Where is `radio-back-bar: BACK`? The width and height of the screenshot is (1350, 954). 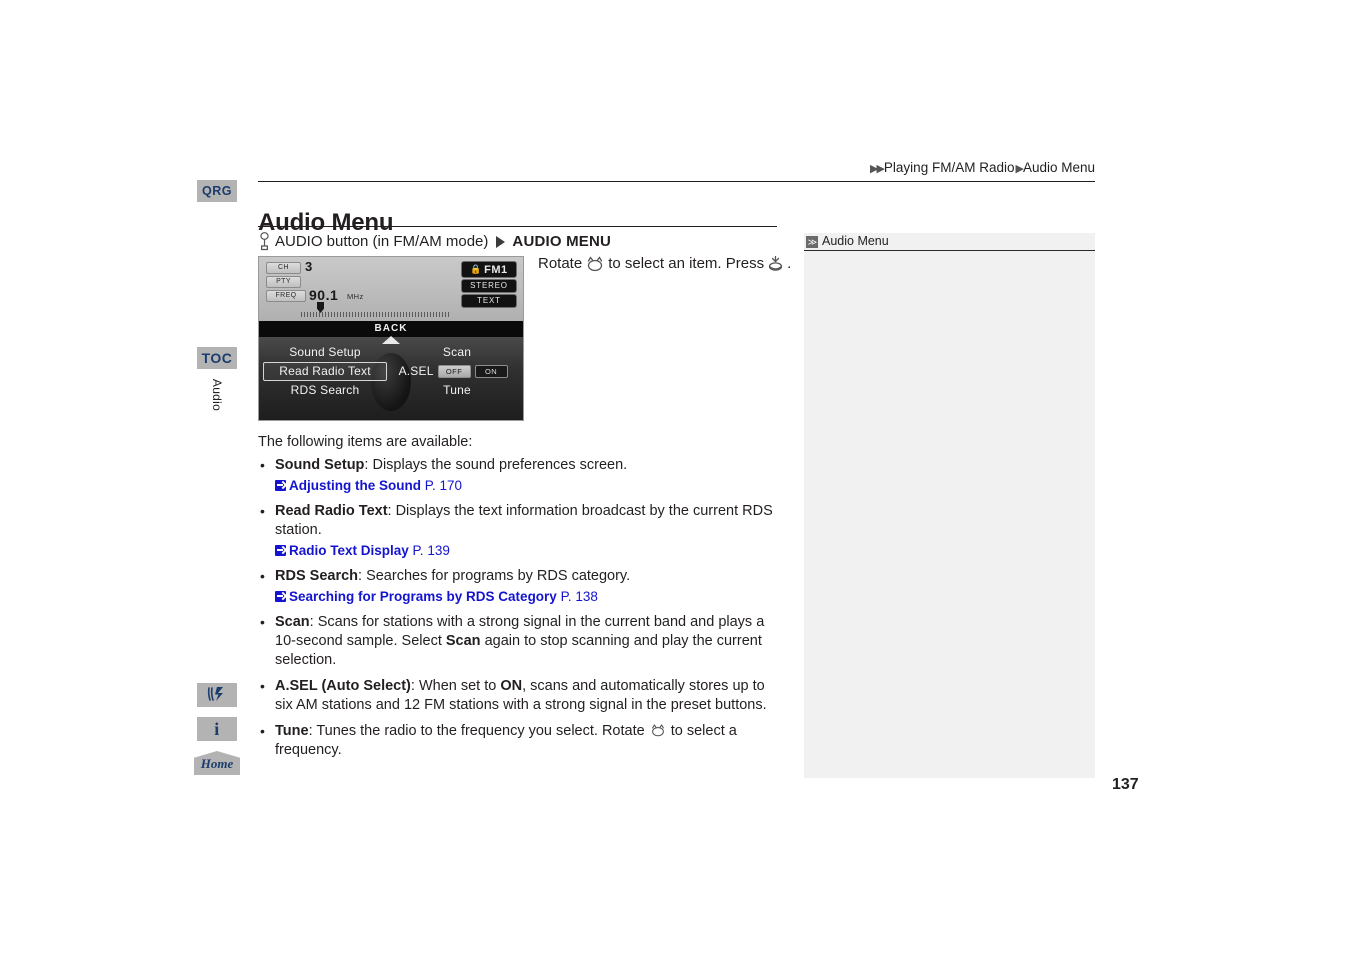 radio-back-bar: BACK is located at coordinates (391, 332).